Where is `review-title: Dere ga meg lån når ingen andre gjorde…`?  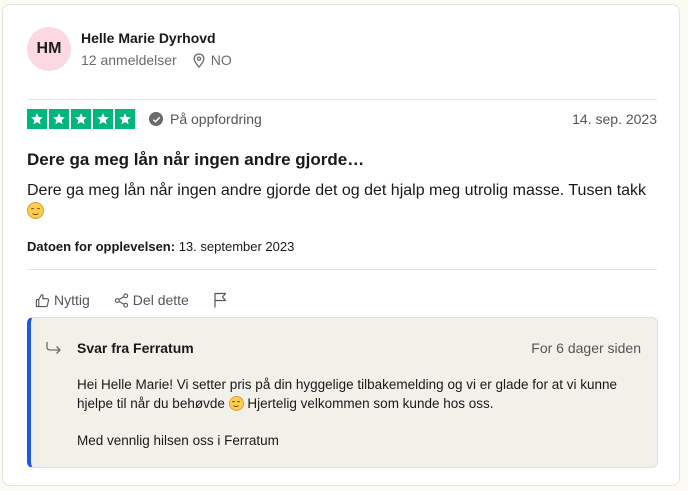
review-title: Dere ga meg lån når ingen andre gjorde… is located at coordinates (195, 160).